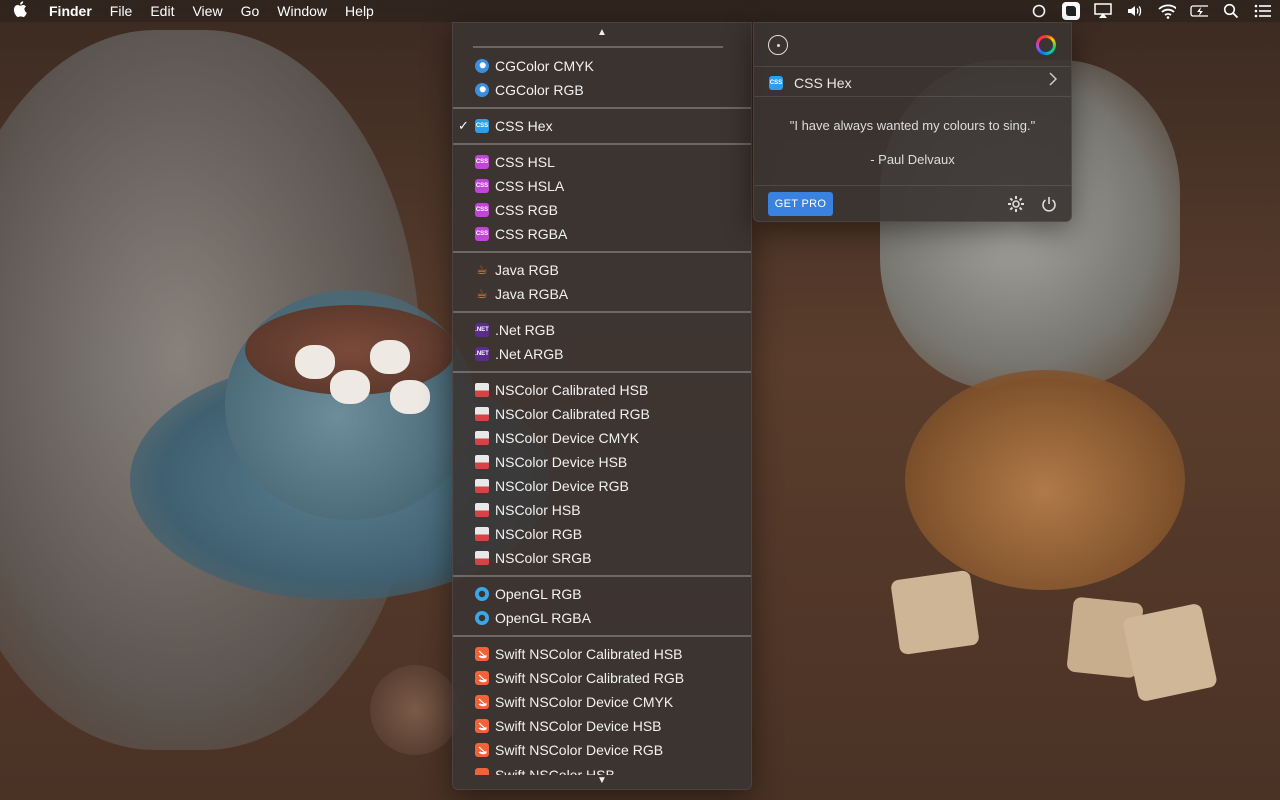 The image size is (1280, 800). I want to click on menu-go: Go, so click(250, 11).